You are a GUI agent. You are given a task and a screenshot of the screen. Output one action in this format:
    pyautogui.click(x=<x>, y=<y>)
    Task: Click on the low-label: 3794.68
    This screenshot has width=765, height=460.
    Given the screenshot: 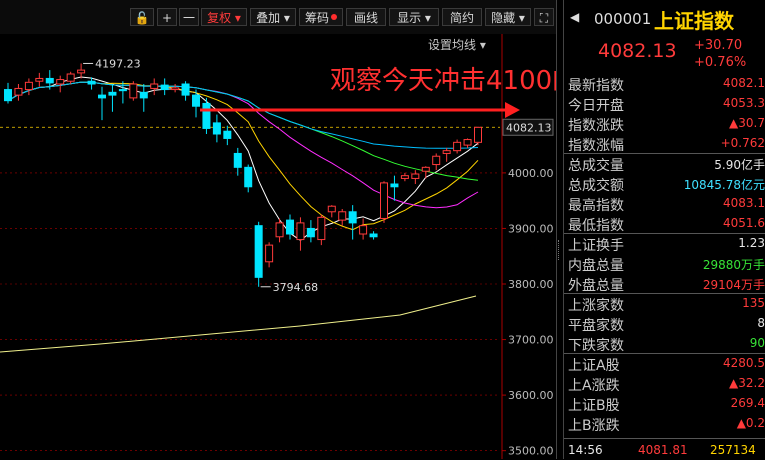 What is the action you would take?
    pyautogui.click(x=296, y=287)
    